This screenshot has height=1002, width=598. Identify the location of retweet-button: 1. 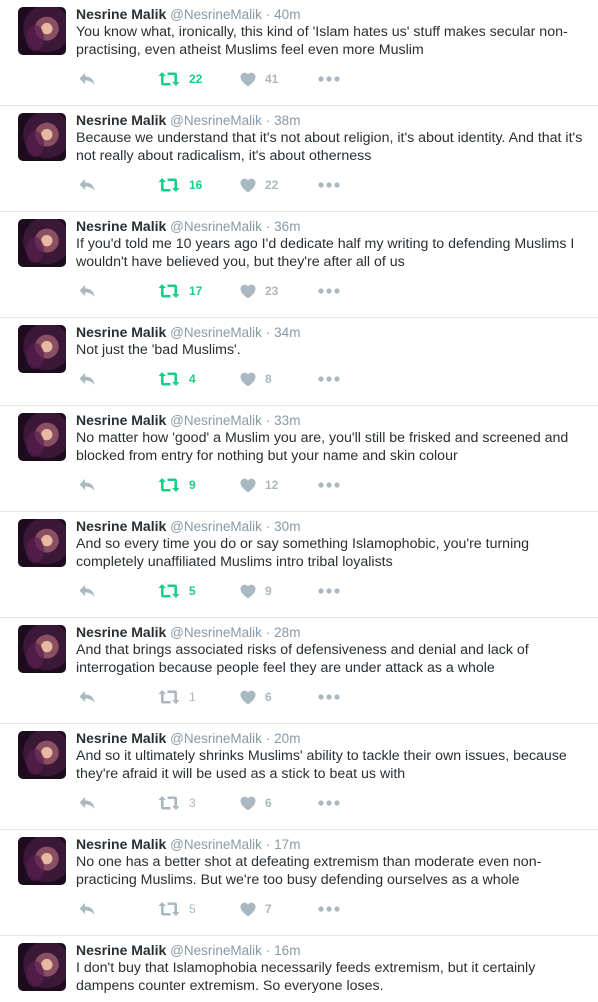
(177, 697).